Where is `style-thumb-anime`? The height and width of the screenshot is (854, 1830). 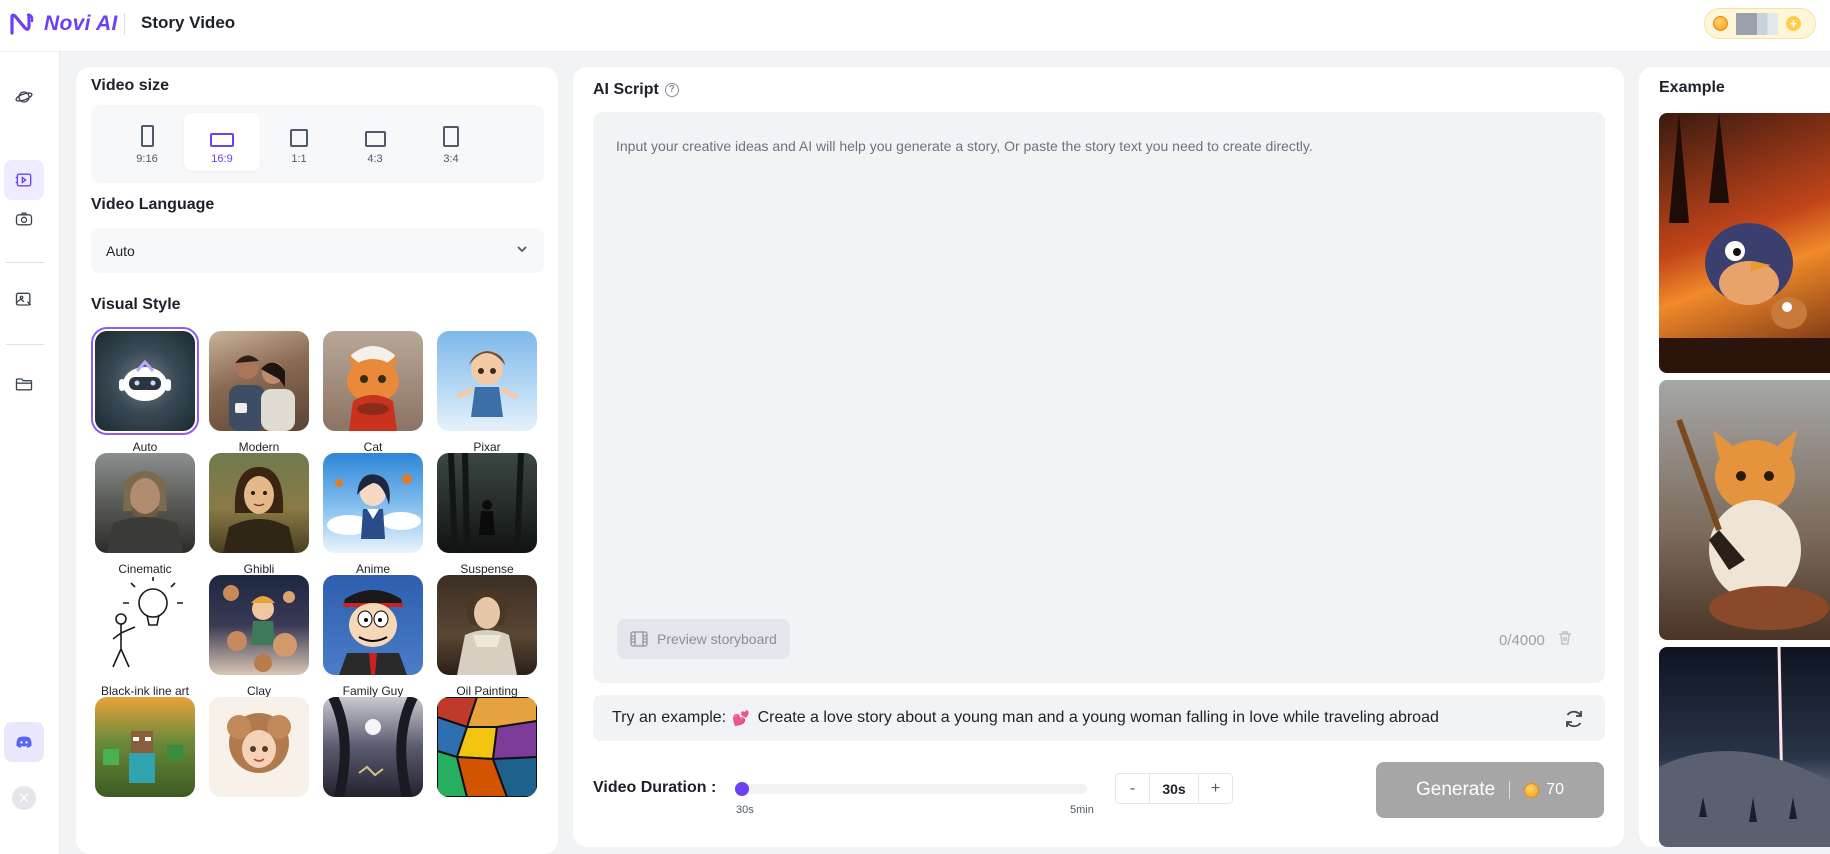 style-thumb-anime is located at coordinates (373, 503).